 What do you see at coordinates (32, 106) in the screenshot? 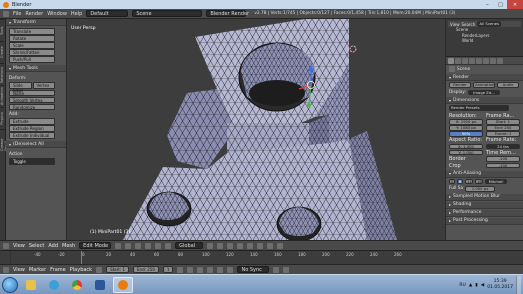
I see `randomize-button: Randomize` at bounding box center [32, 106].